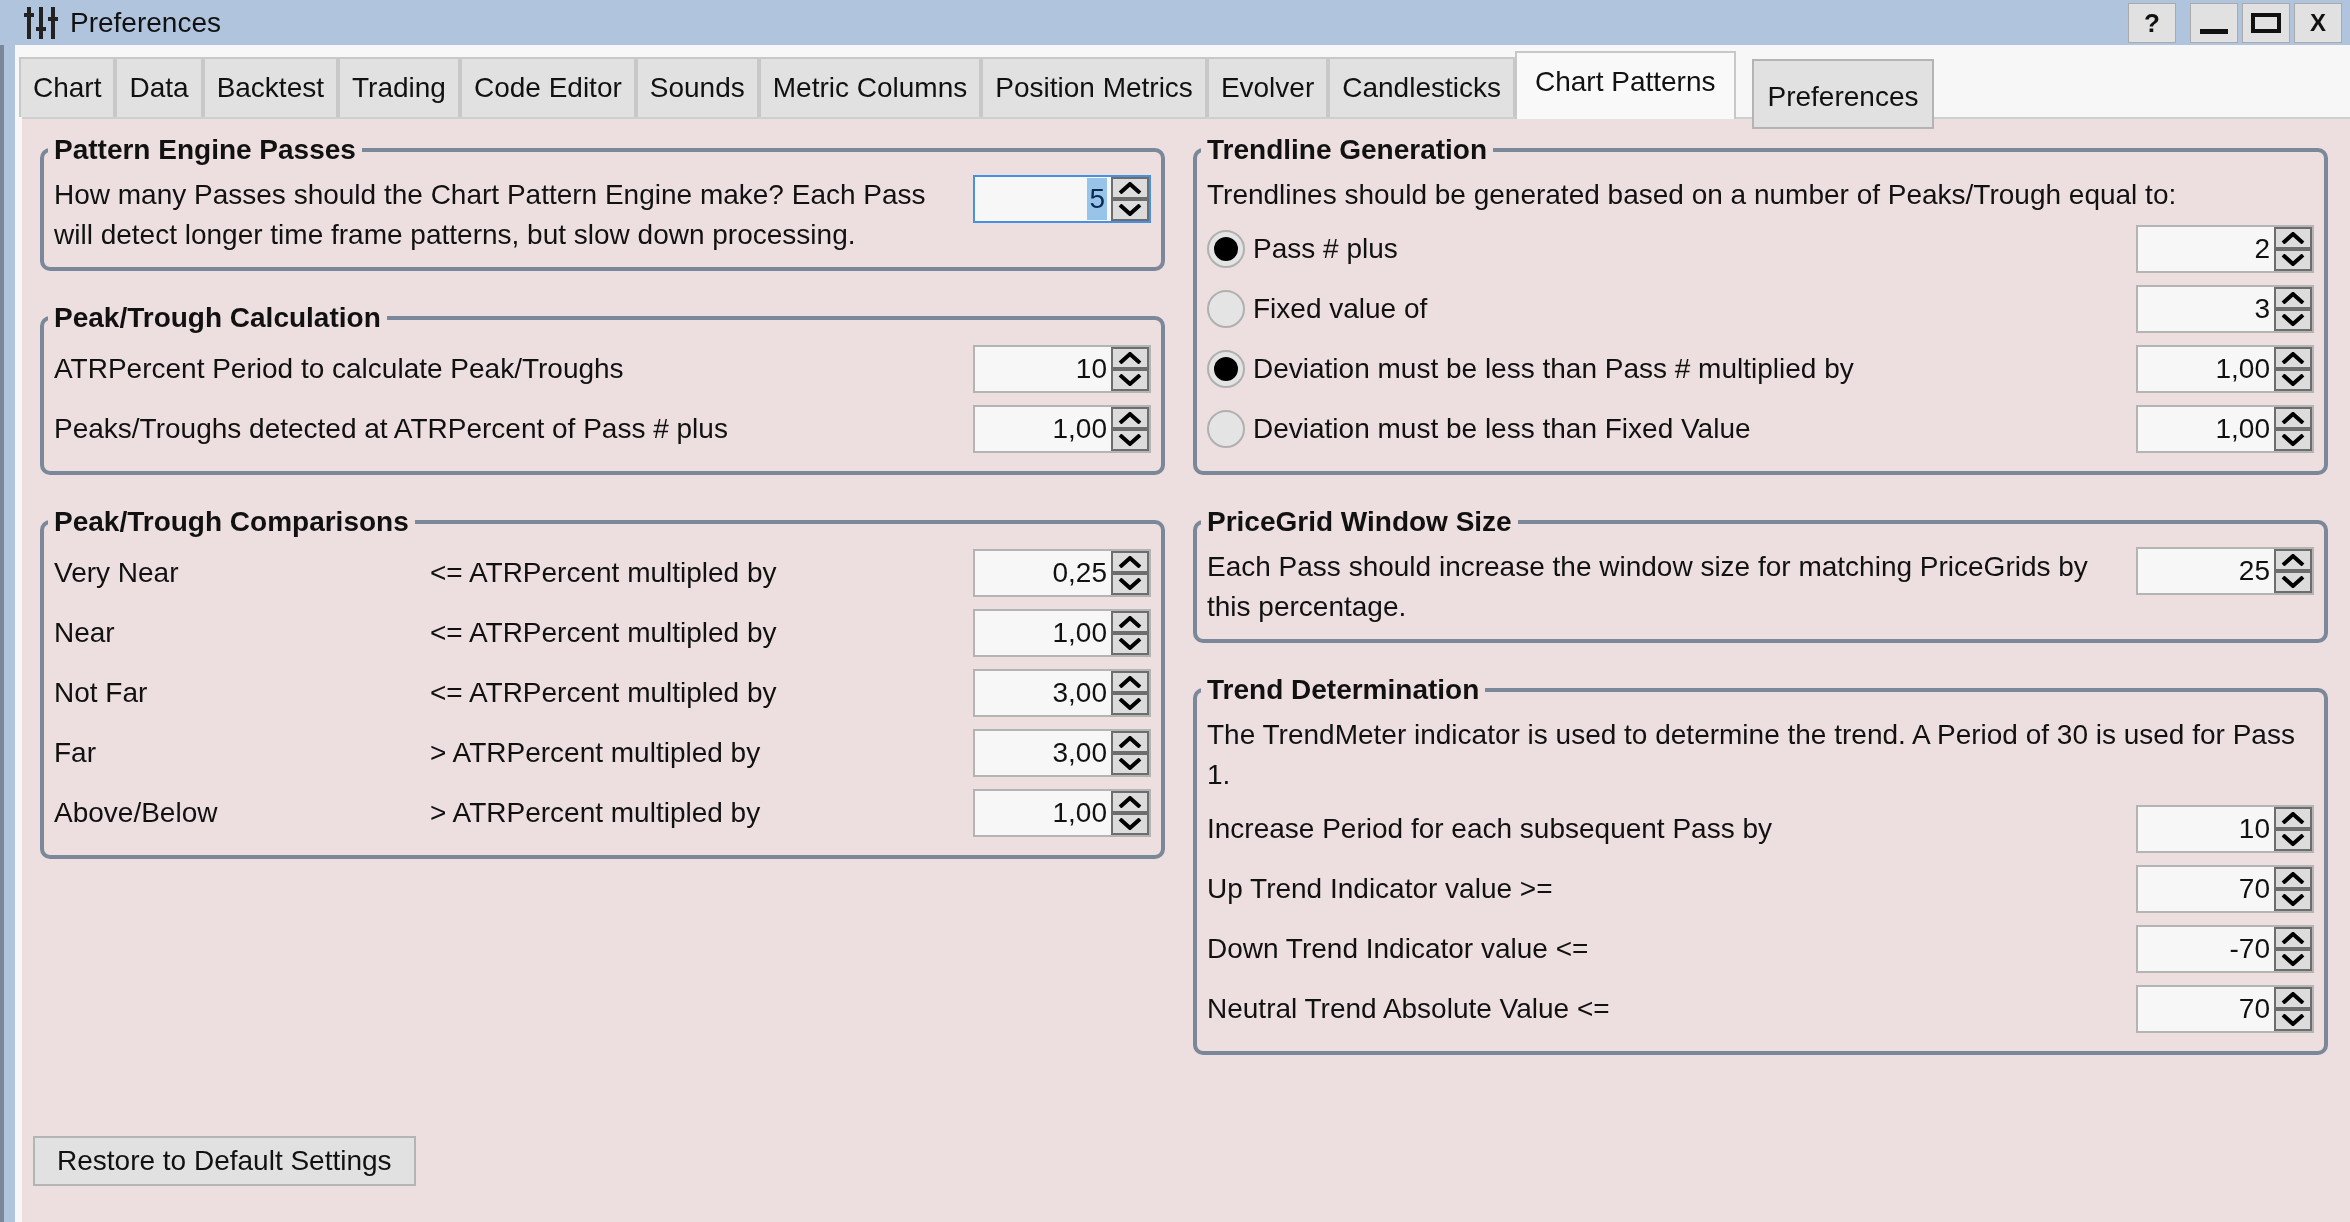 The height and width of the screenshot is (1222, 2350). What do you see at coordinates (1380, 889) in the screenshot?
I see `field-label: Up Trend Indicator value >=` at bounding box center [1380, 889].